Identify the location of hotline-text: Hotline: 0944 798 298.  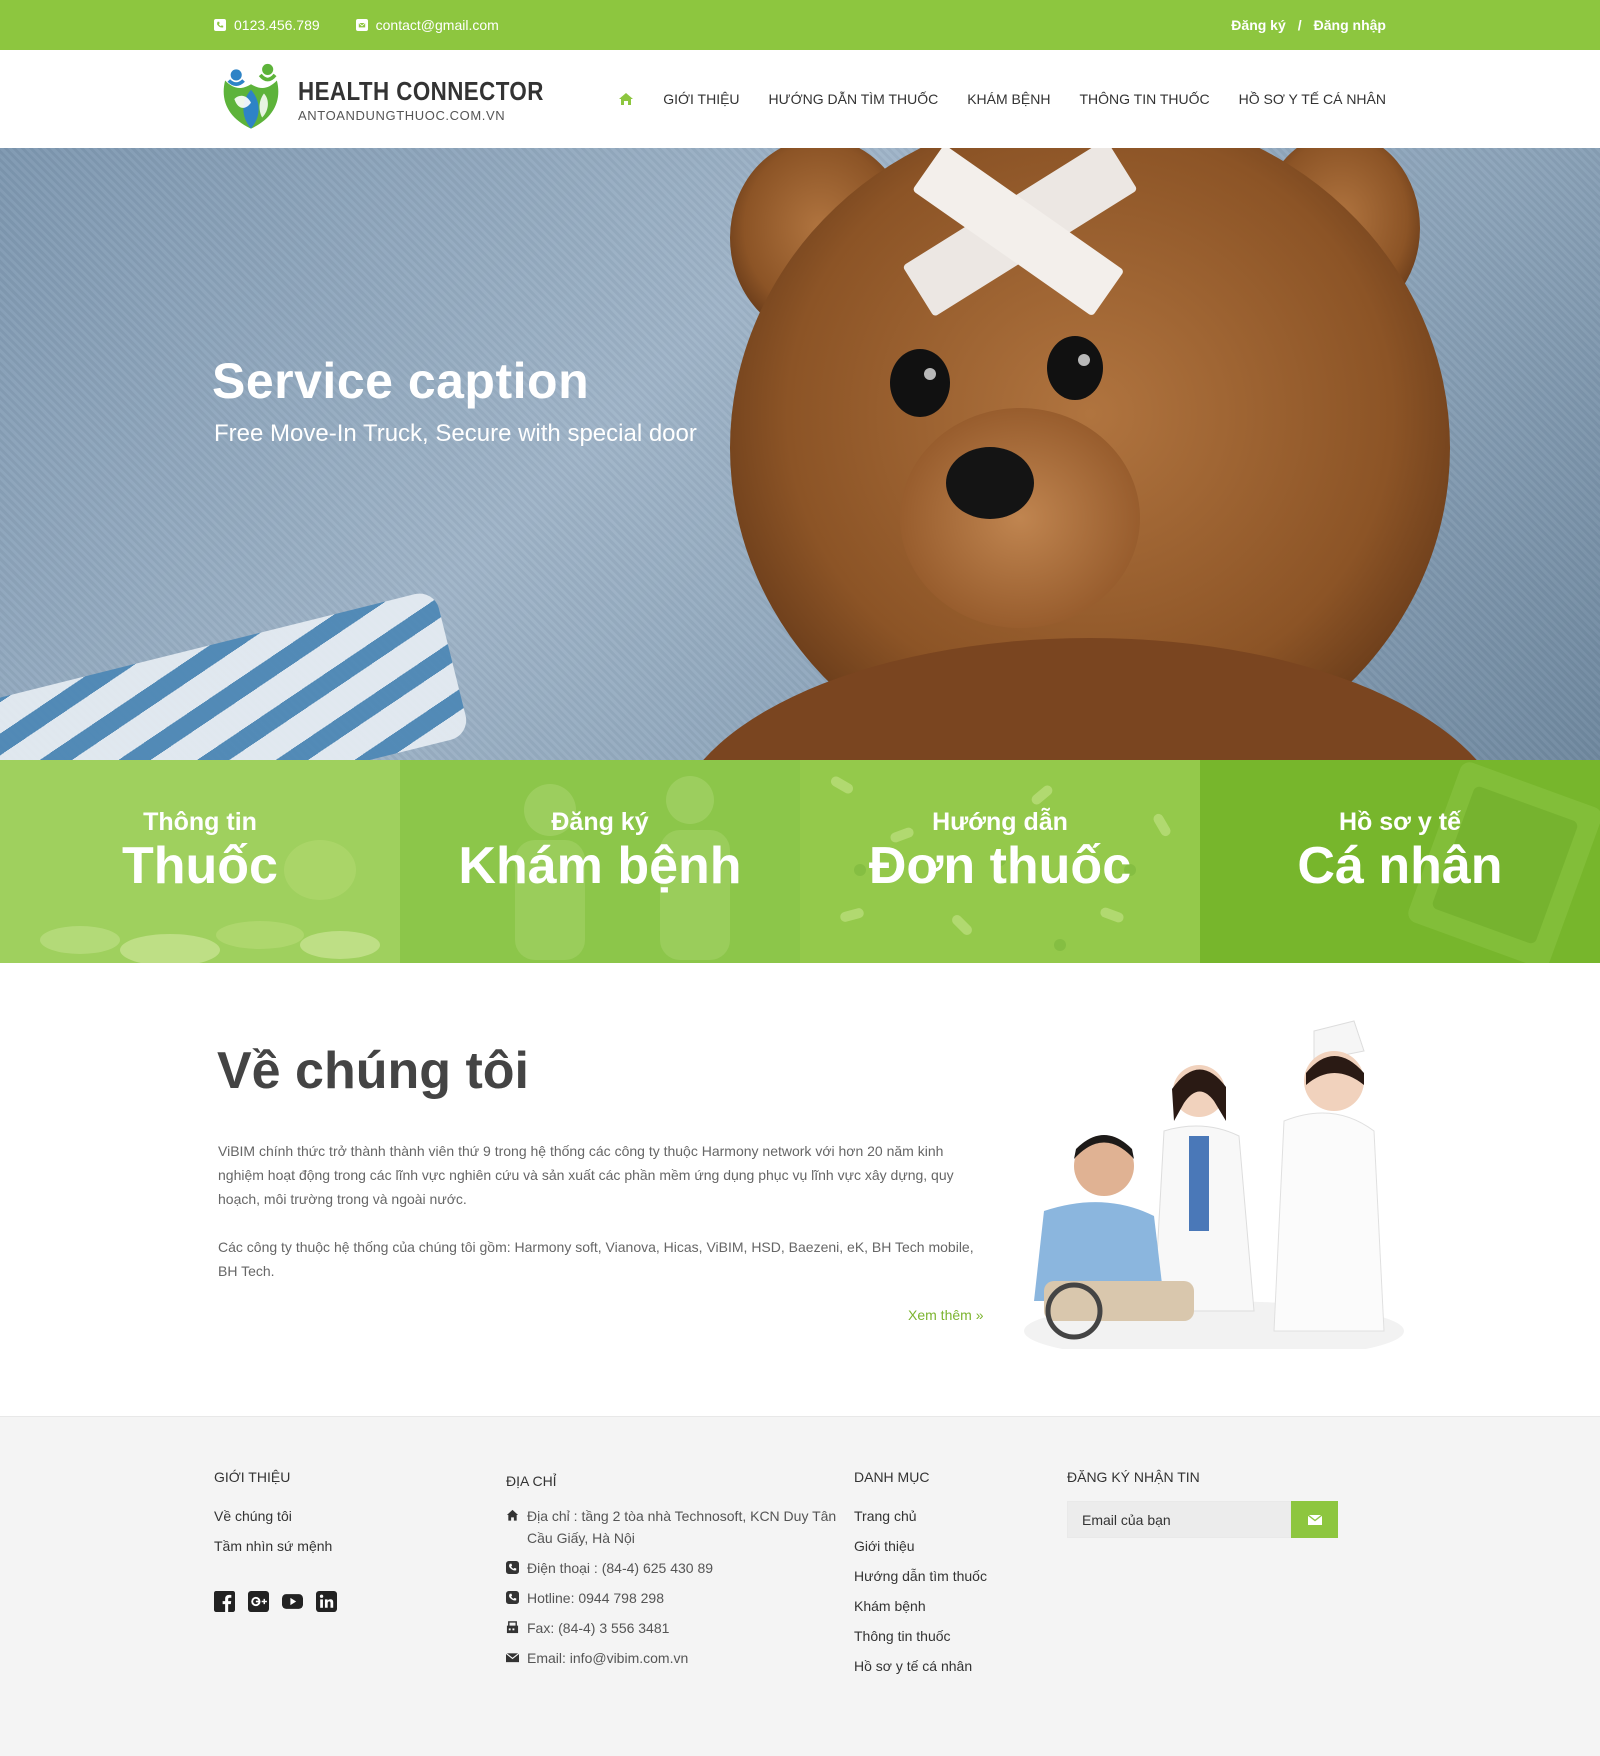
(595, 1598).